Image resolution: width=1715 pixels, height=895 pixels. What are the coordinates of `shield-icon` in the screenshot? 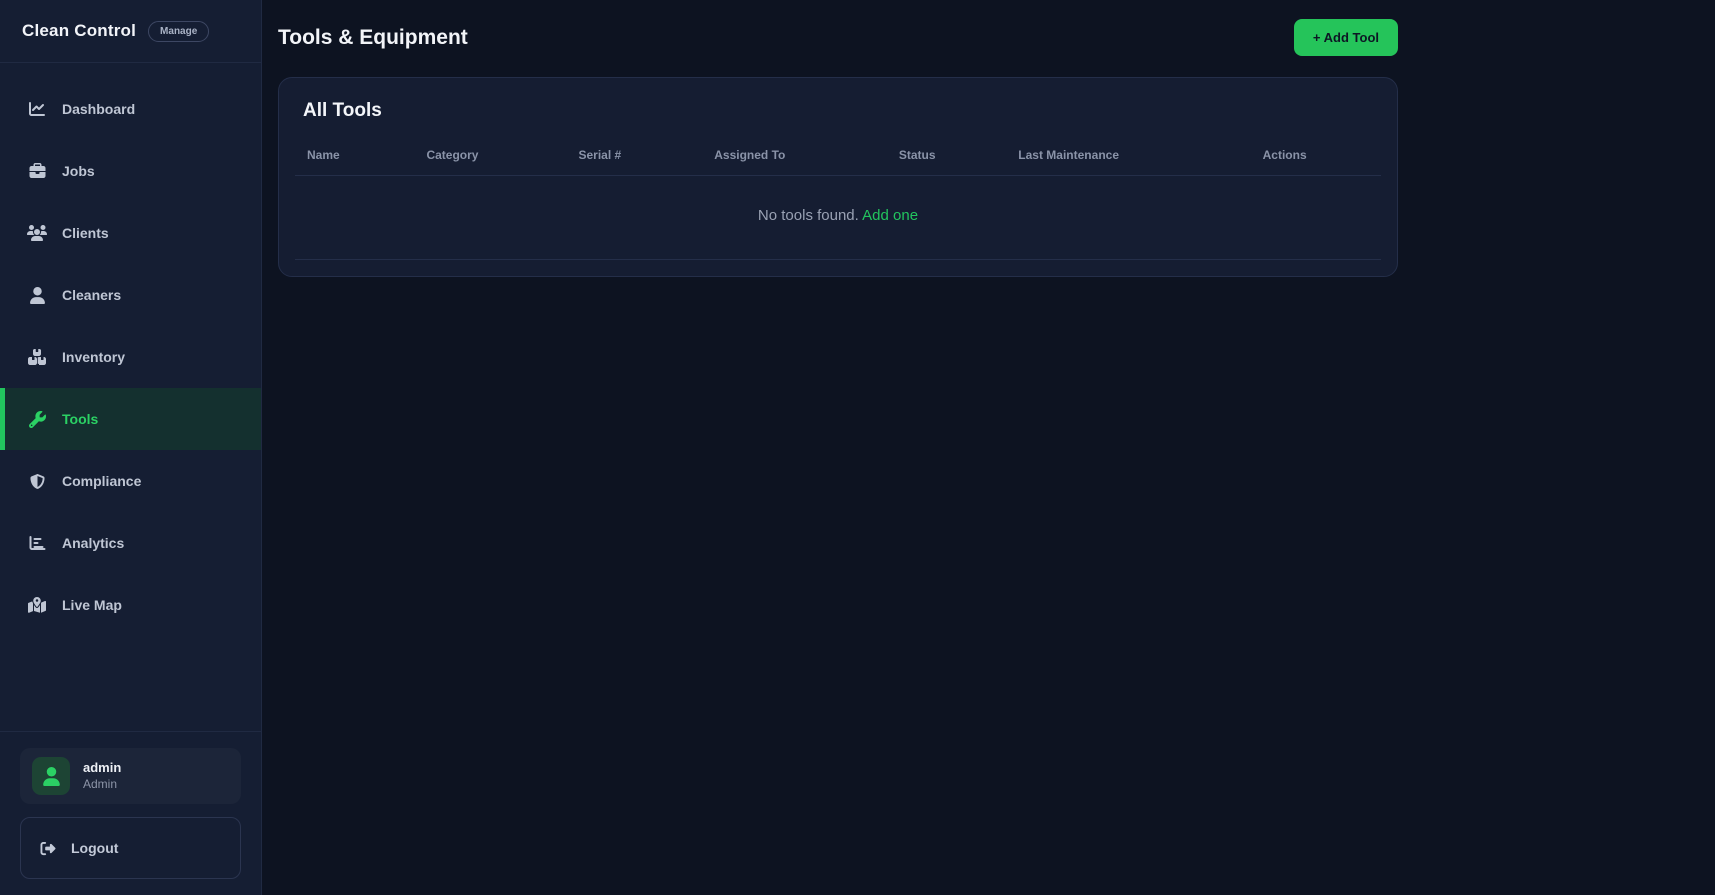 It's located at (37, 481).